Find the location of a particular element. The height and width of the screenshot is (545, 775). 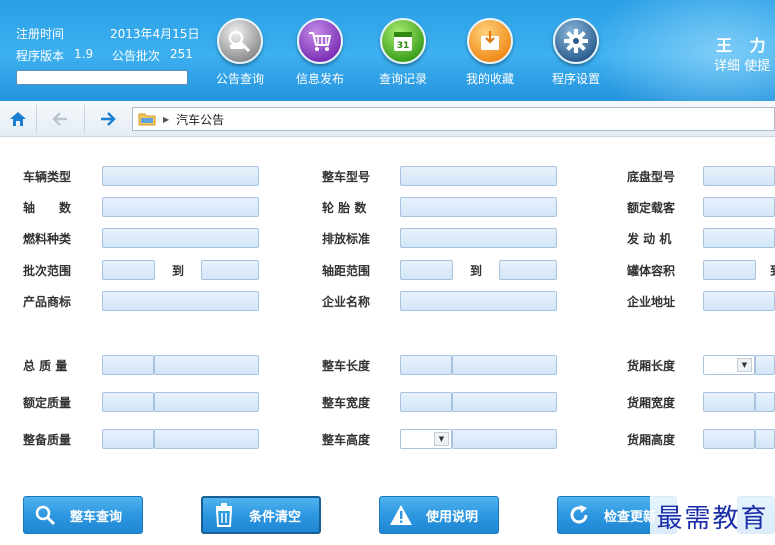

vehicle-length-min-input is located at coordinates (426, 365).